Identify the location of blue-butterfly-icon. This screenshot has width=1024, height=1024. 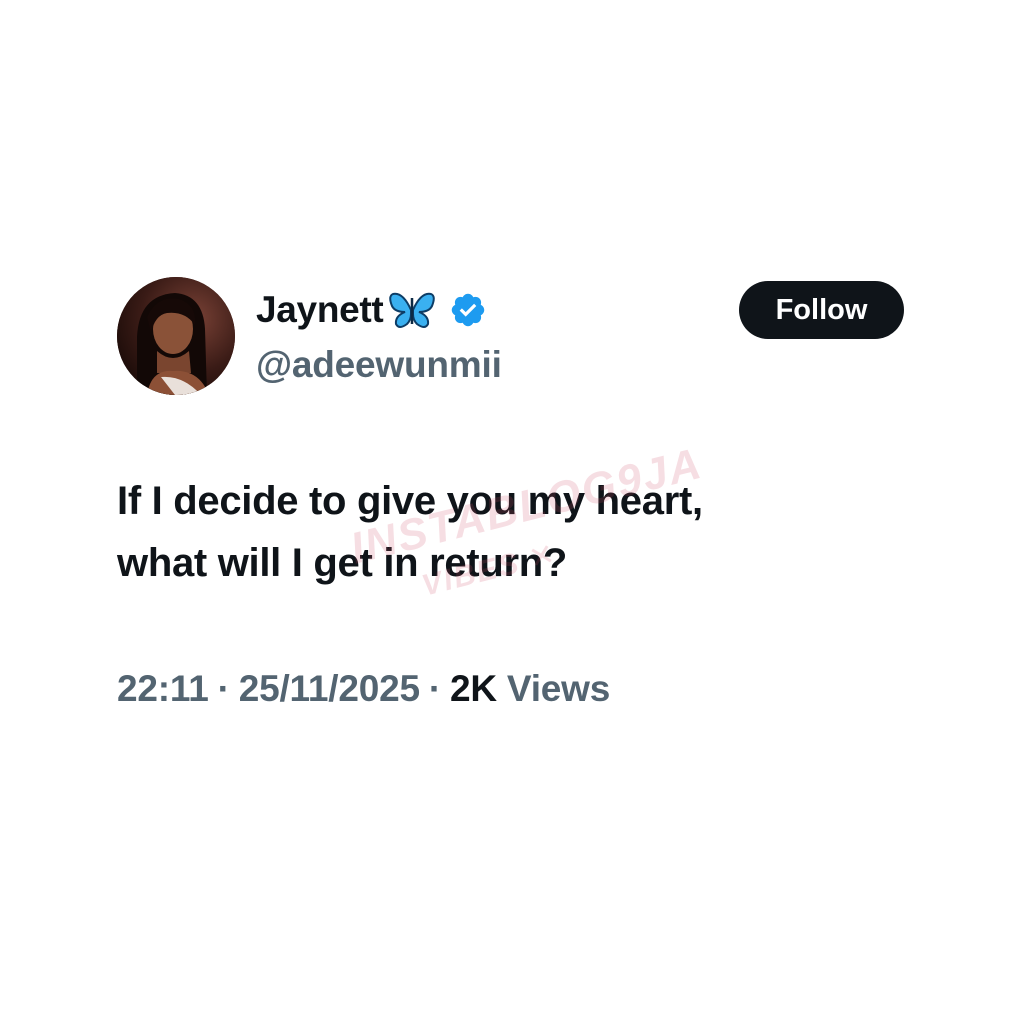
(412, 310).